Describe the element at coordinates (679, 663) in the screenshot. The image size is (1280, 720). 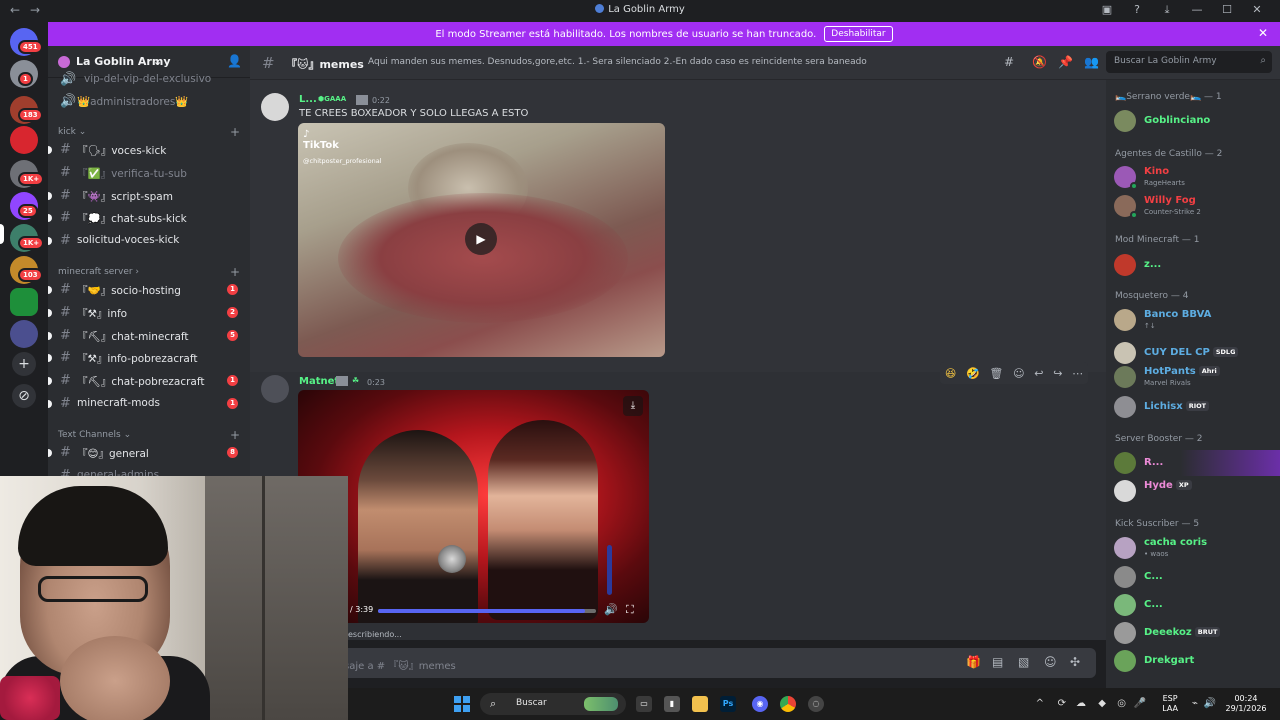
I see `message-composer: saje a # 『🐱』memes 🎁 ▤ ▧ ☺ ✣` at that location.